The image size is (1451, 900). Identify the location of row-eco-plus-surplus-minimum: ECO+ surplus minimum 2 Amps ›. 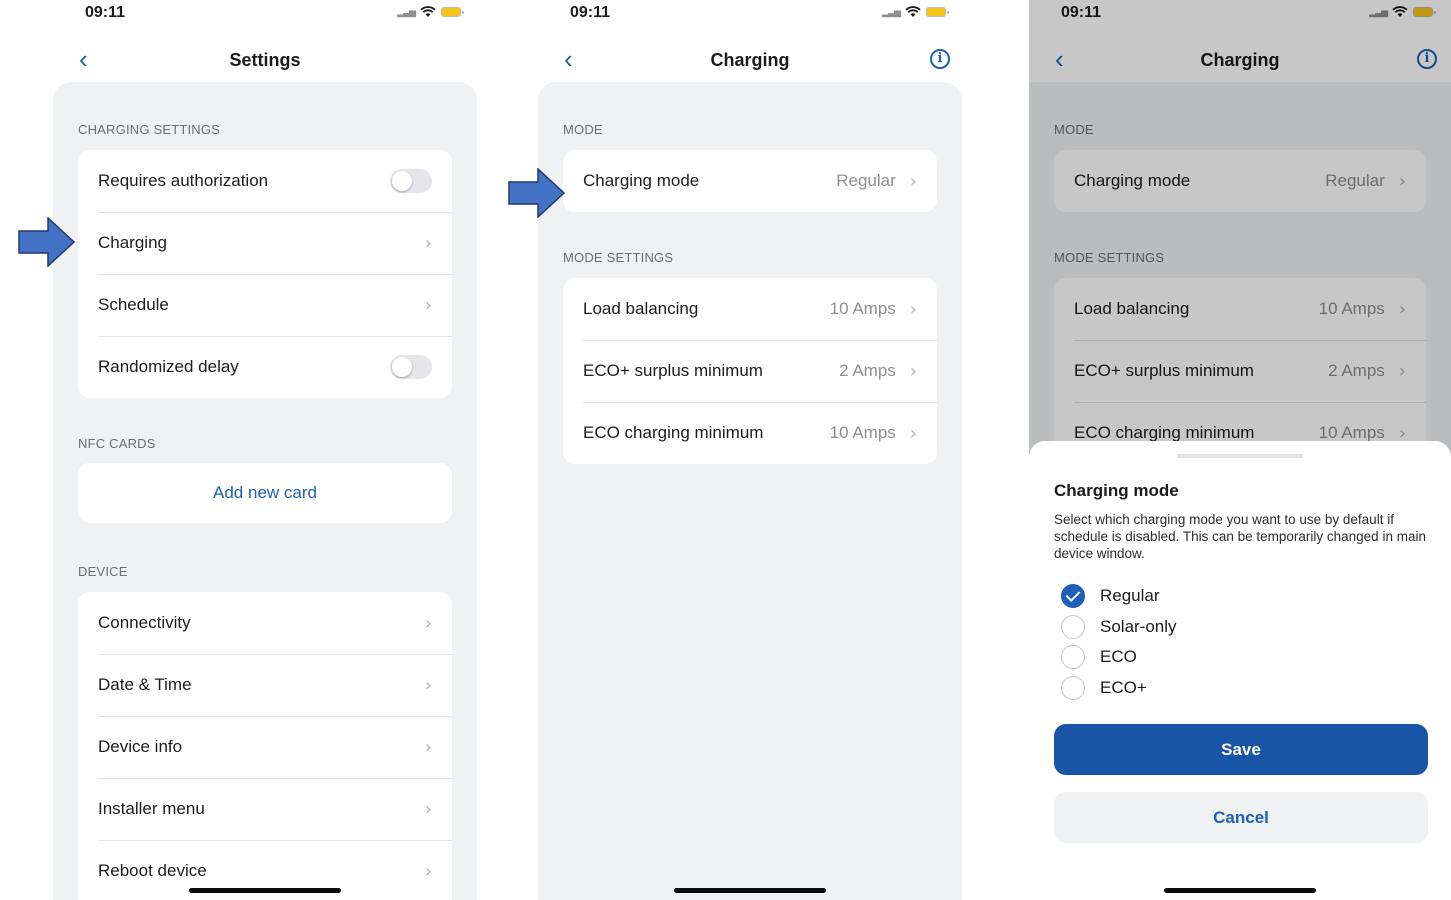
(750, 371).